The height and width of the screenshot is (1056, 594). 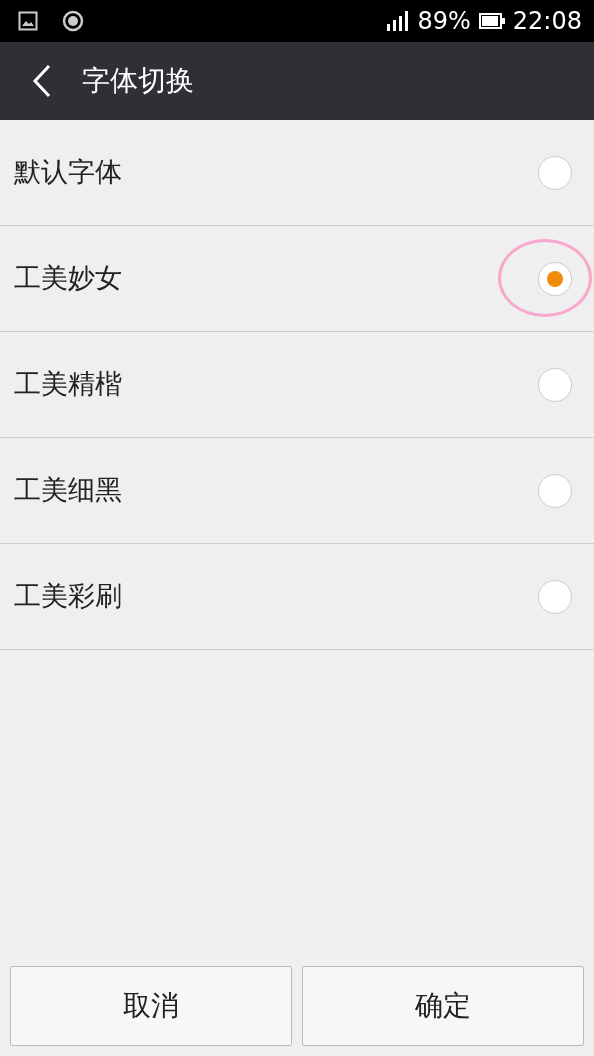 What do you see at coordinates (68, 172) in the screenshot?
I see `font-name: 默认字体` at bounding box center [68, 172].